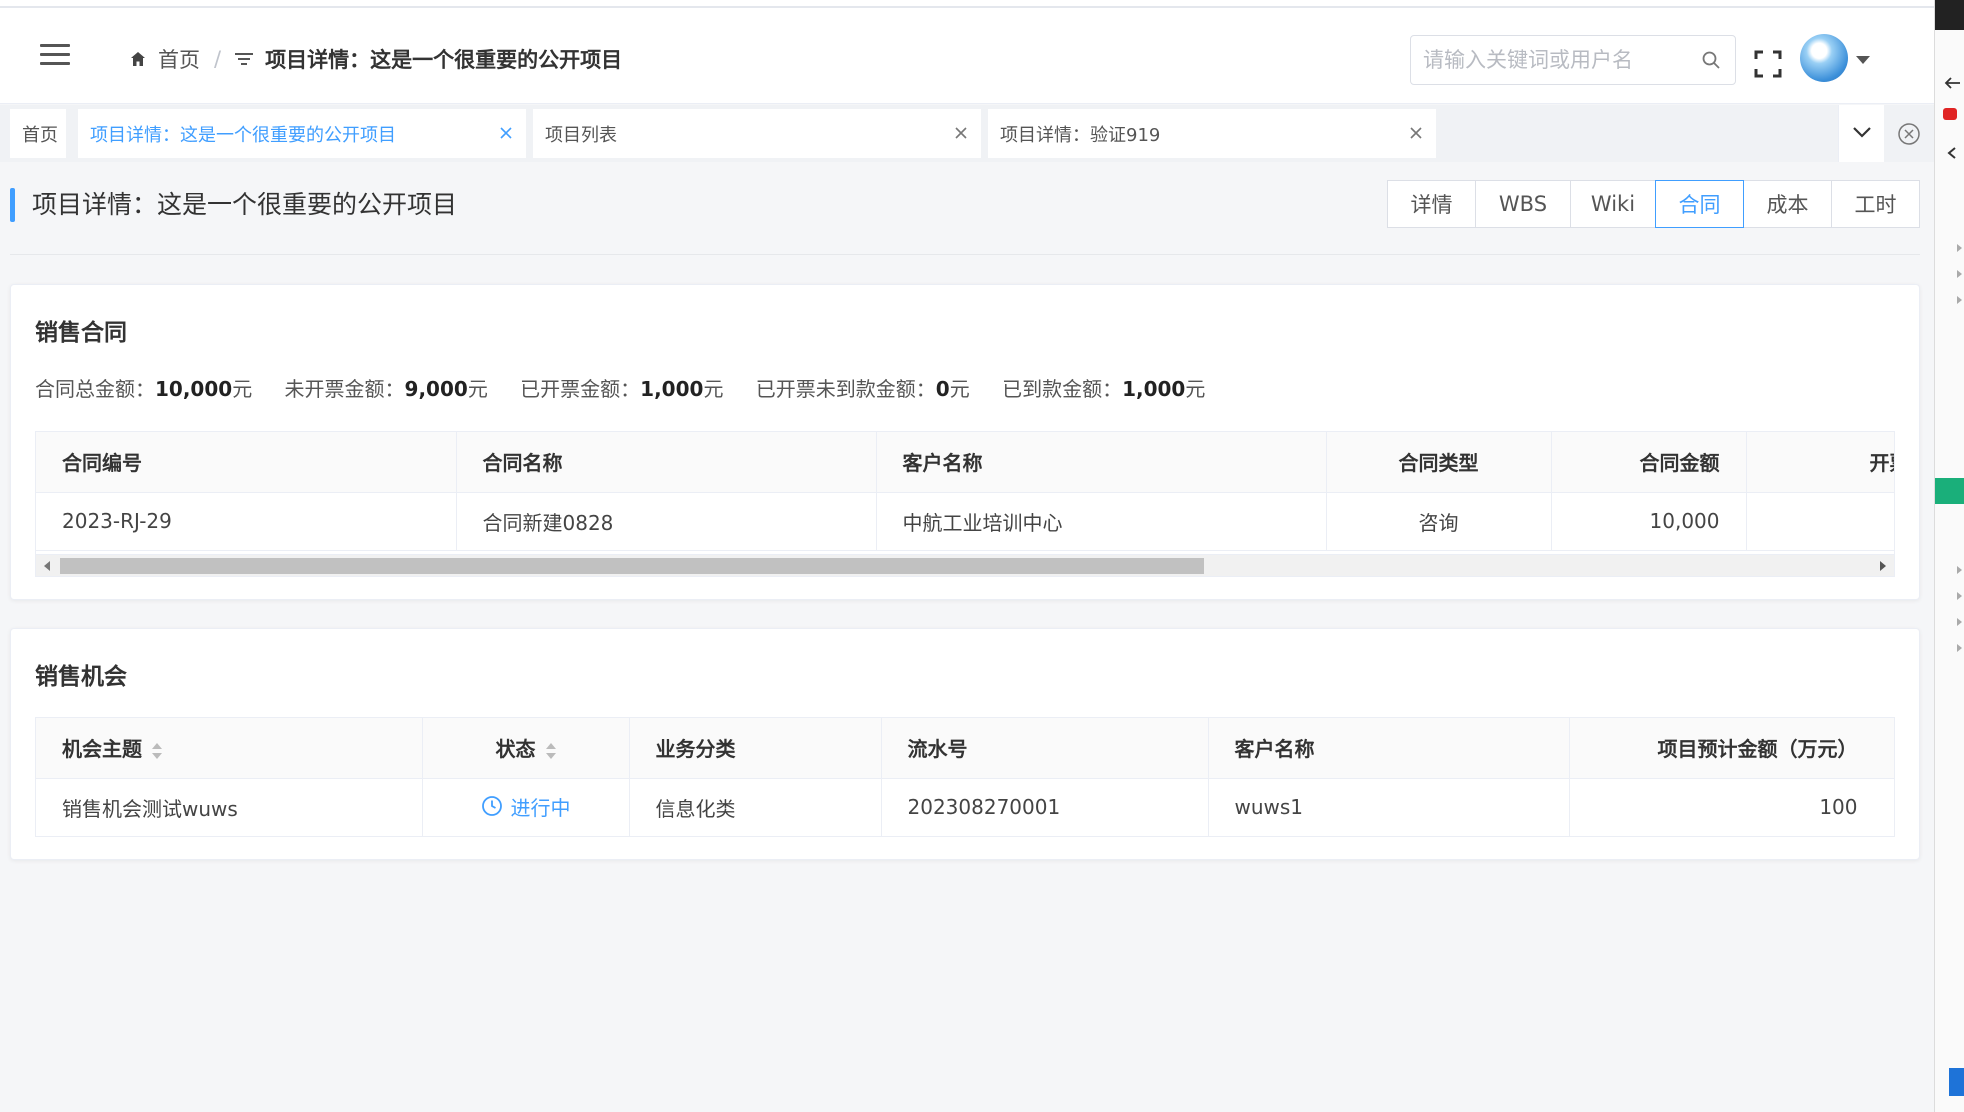 This screenshot has height=1112, width=1964. Describe the element at coordinates (1731, 748) in the screenshot. I see `column-header: 项目预计金额（万元）` at that location.